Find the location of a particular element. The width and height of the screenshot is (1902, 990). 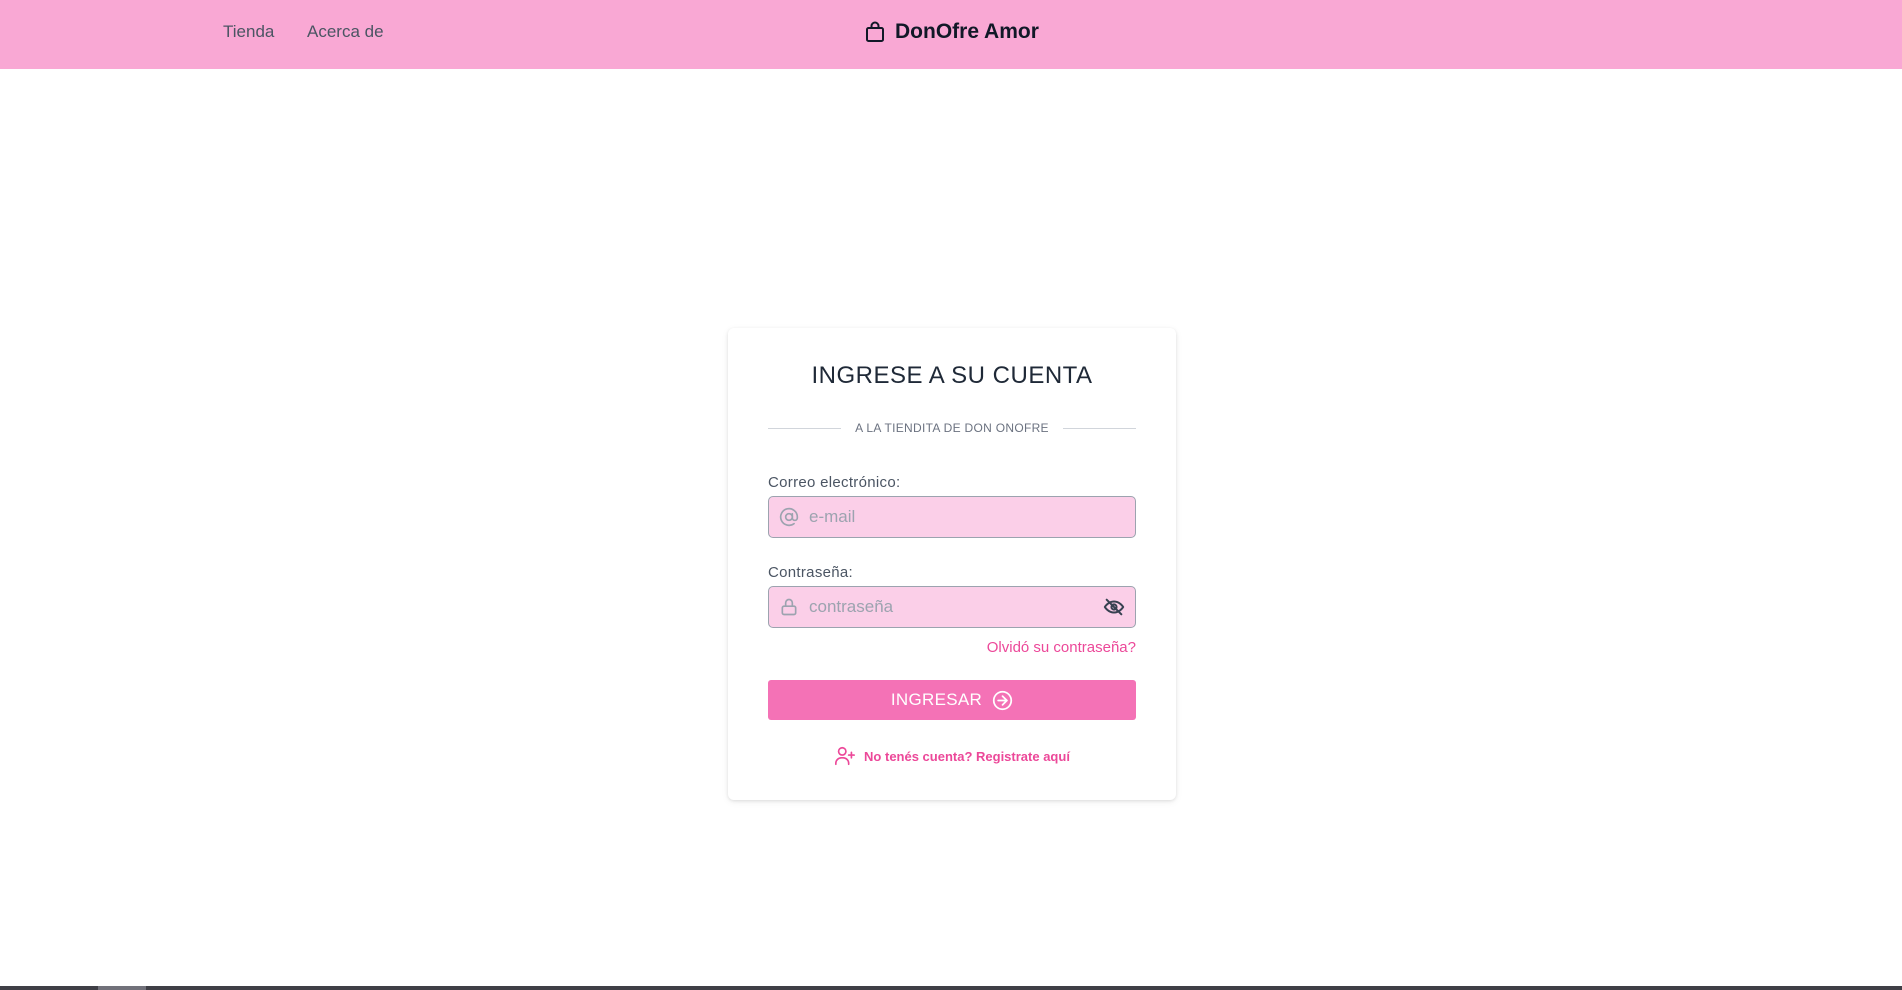

password-field-wrapper is located at coordinates (952, 607).